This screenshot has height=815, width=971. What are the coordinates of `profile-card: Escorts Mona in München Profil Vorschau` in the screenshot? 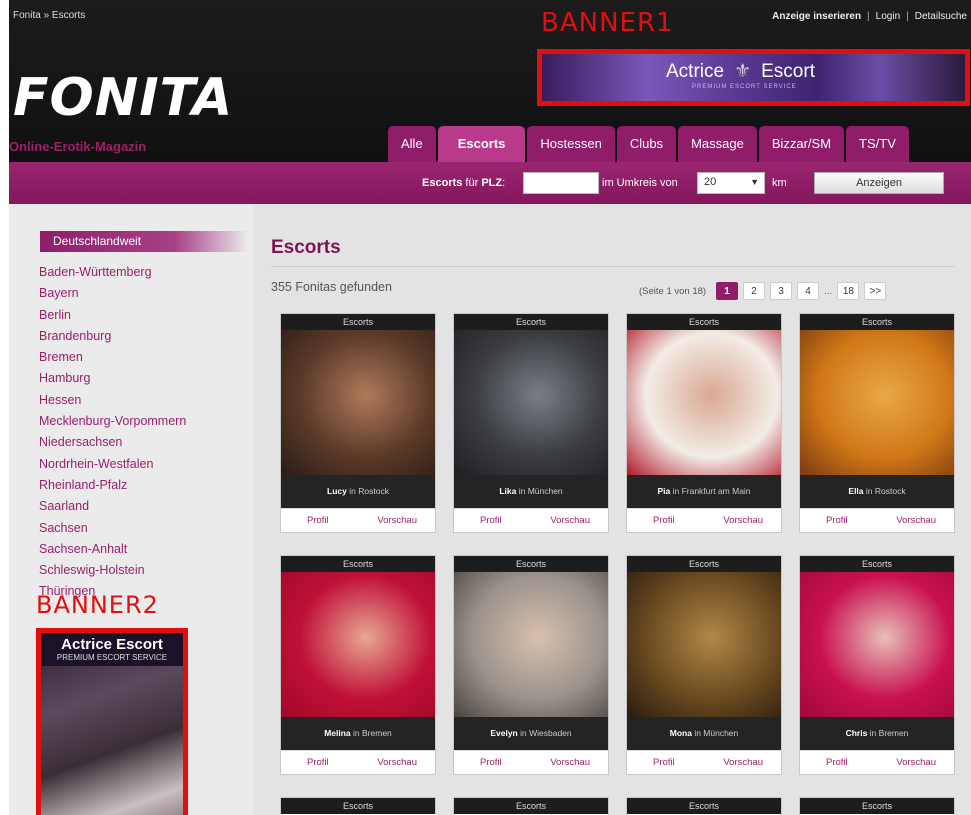 It's located at (704, 665).